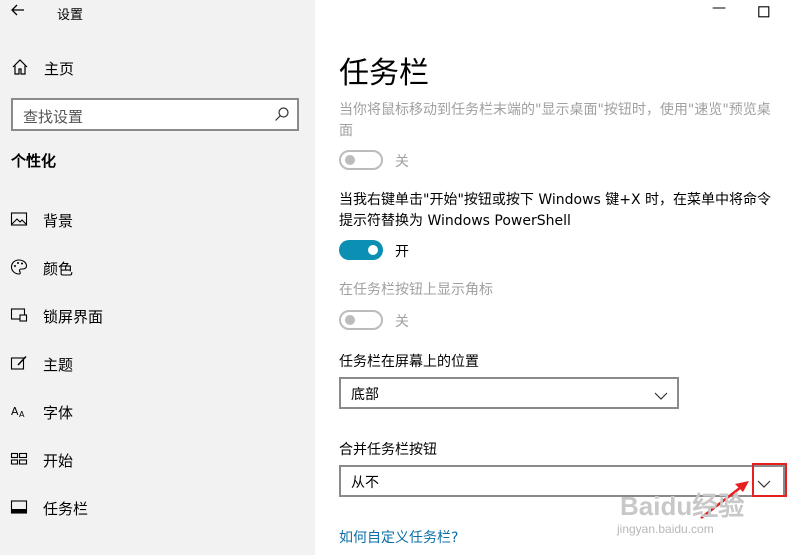 This screenshot has height=555, width=800. Describe the element at coordinates (19, 315) in the screenshot. I see `lock-screen-icon` at that location.